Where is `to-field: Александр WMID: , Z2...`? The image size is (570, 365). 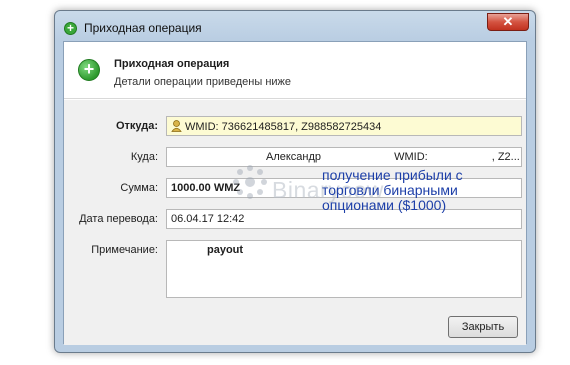 to-field: Александр WMID: , Z2... is located at coordinates (344, 157).